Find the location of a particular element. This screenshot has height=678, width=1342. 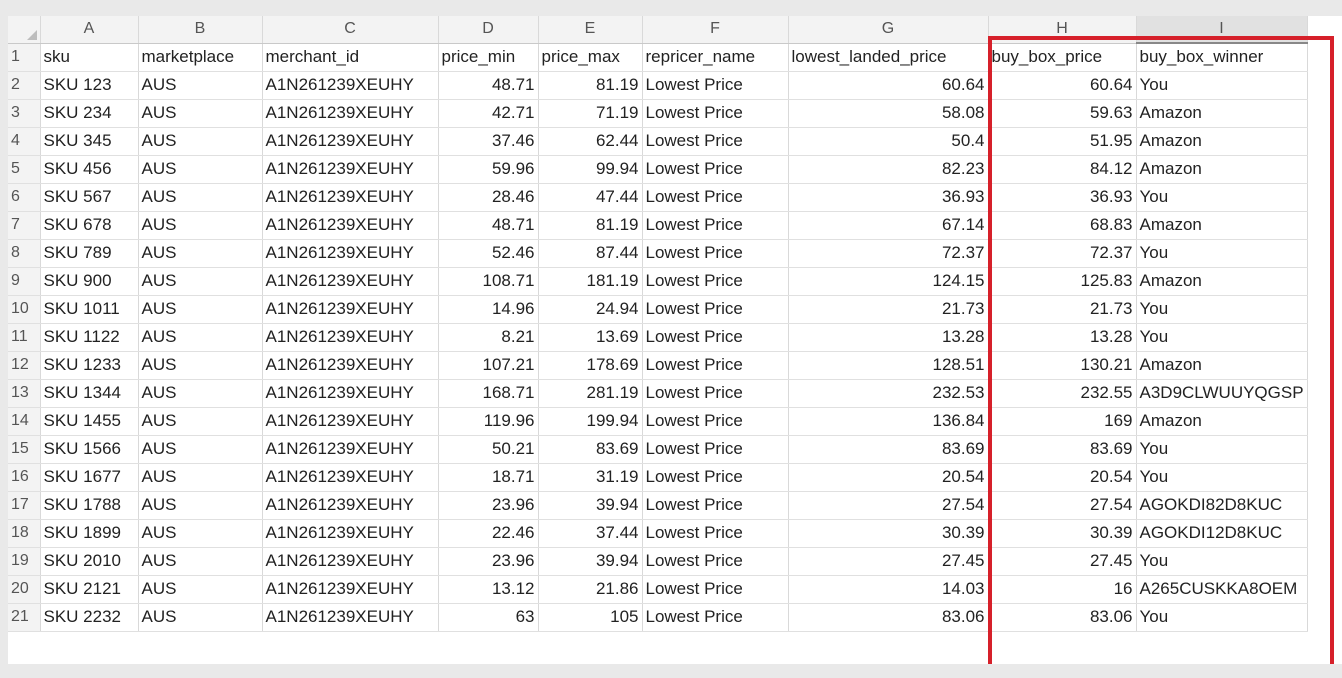

cell-lowest-landed-price: 36.93 is located at coordinates (888, 197).